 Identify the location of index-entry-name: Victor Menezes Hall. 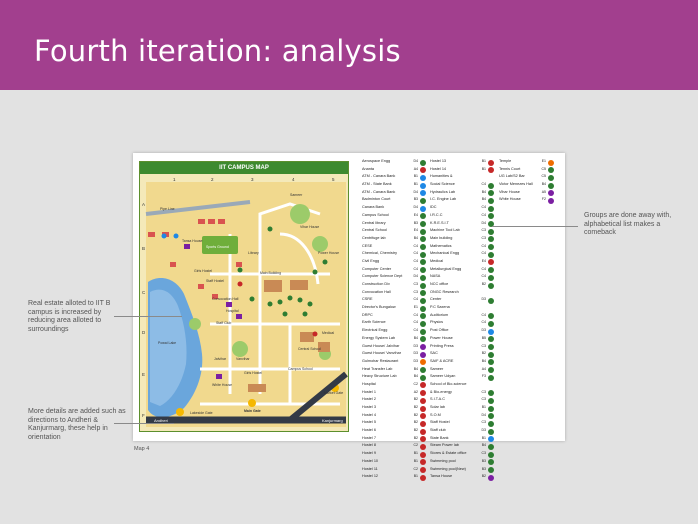
(516, 184).